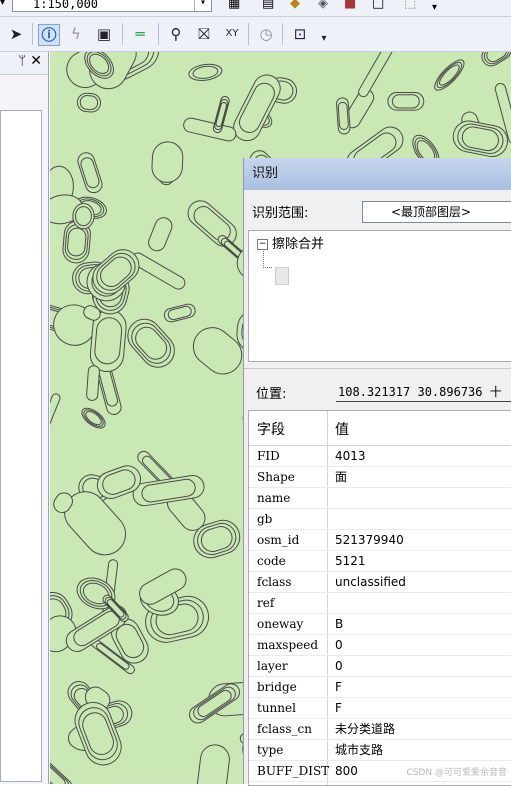 Image resolution: width=511 pixels, height=786 pixels. I want to click on table-of-contents-panel: ᛘ ✕, so click(24, 418).